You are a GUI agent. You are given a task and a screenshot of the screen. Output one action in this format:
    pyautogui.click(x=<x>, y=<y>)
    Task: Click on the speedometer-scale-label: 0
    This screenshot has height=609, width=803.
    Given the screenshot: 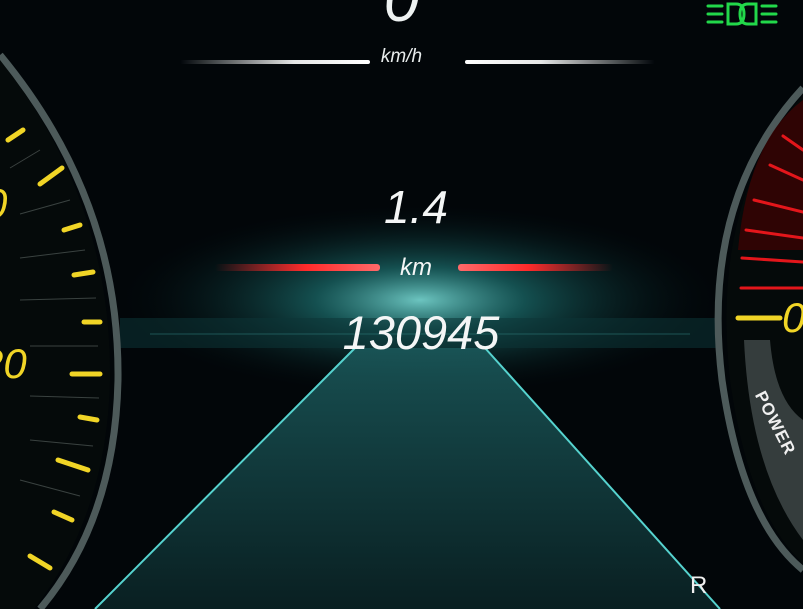 What is the action you would take?
    pyautogui.click(x=3, y=204)
    